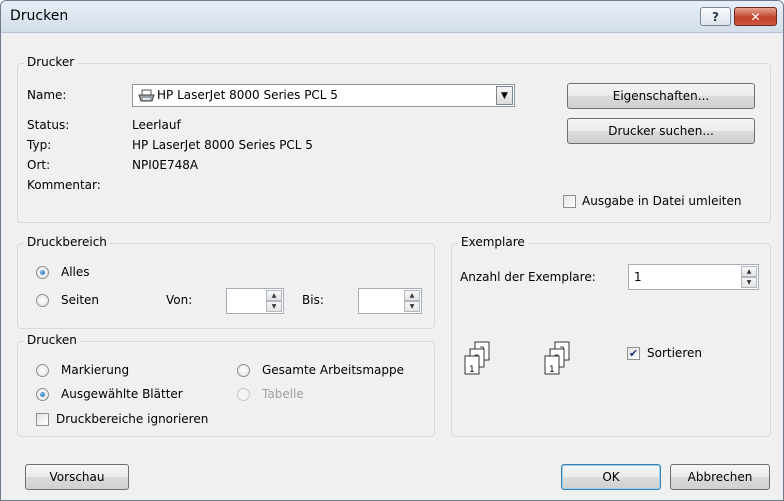 Image resolution: width=784 pixels, height=501 pixels. What do you see at coordinates (720, 477) in the screenshot?
I see `cancel-button: Abbrechen` at bounding box center [720, 477].